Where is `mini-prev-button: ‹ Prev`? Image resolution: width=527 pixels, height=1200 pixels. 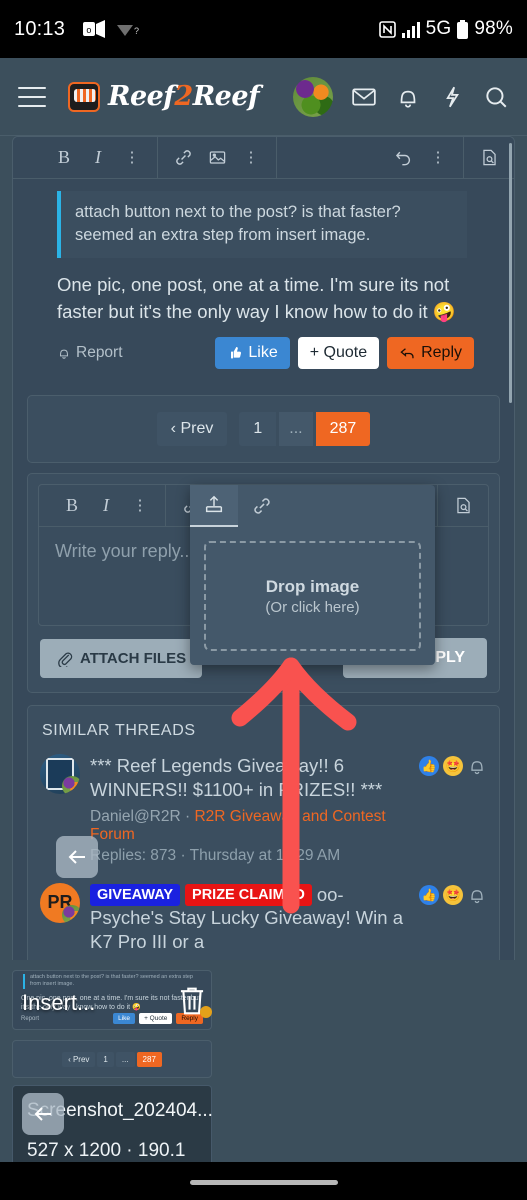 mini-prev-button: ‹ Prev is located at coordinates (79, 1059).